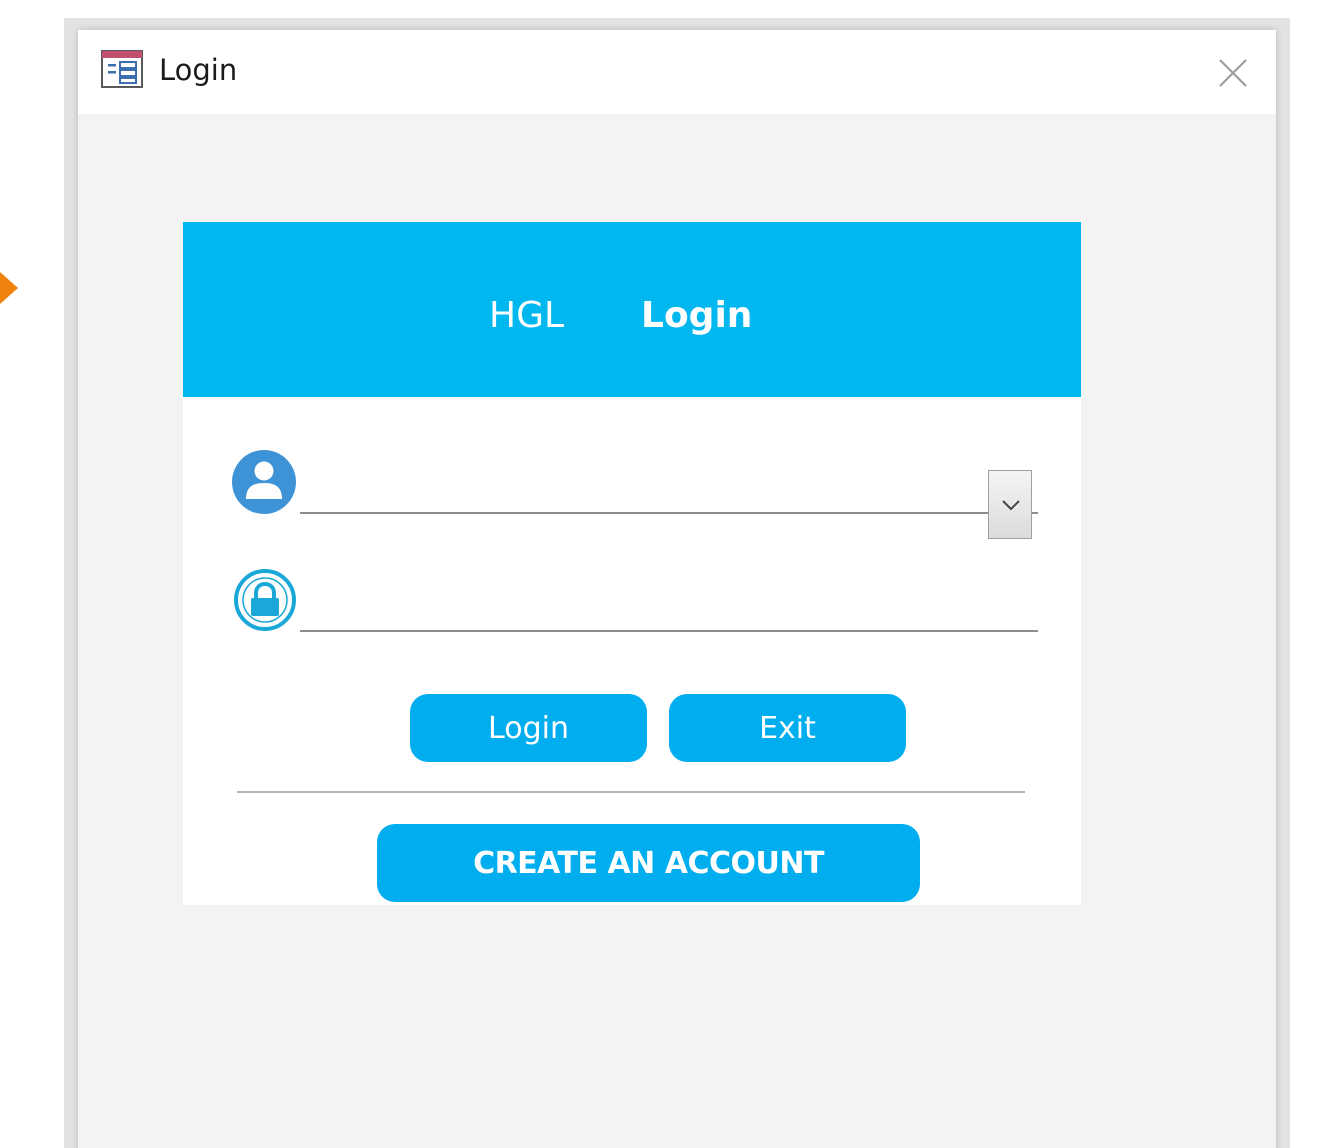  I want to click on title-bar: Login, so click(677, 72).